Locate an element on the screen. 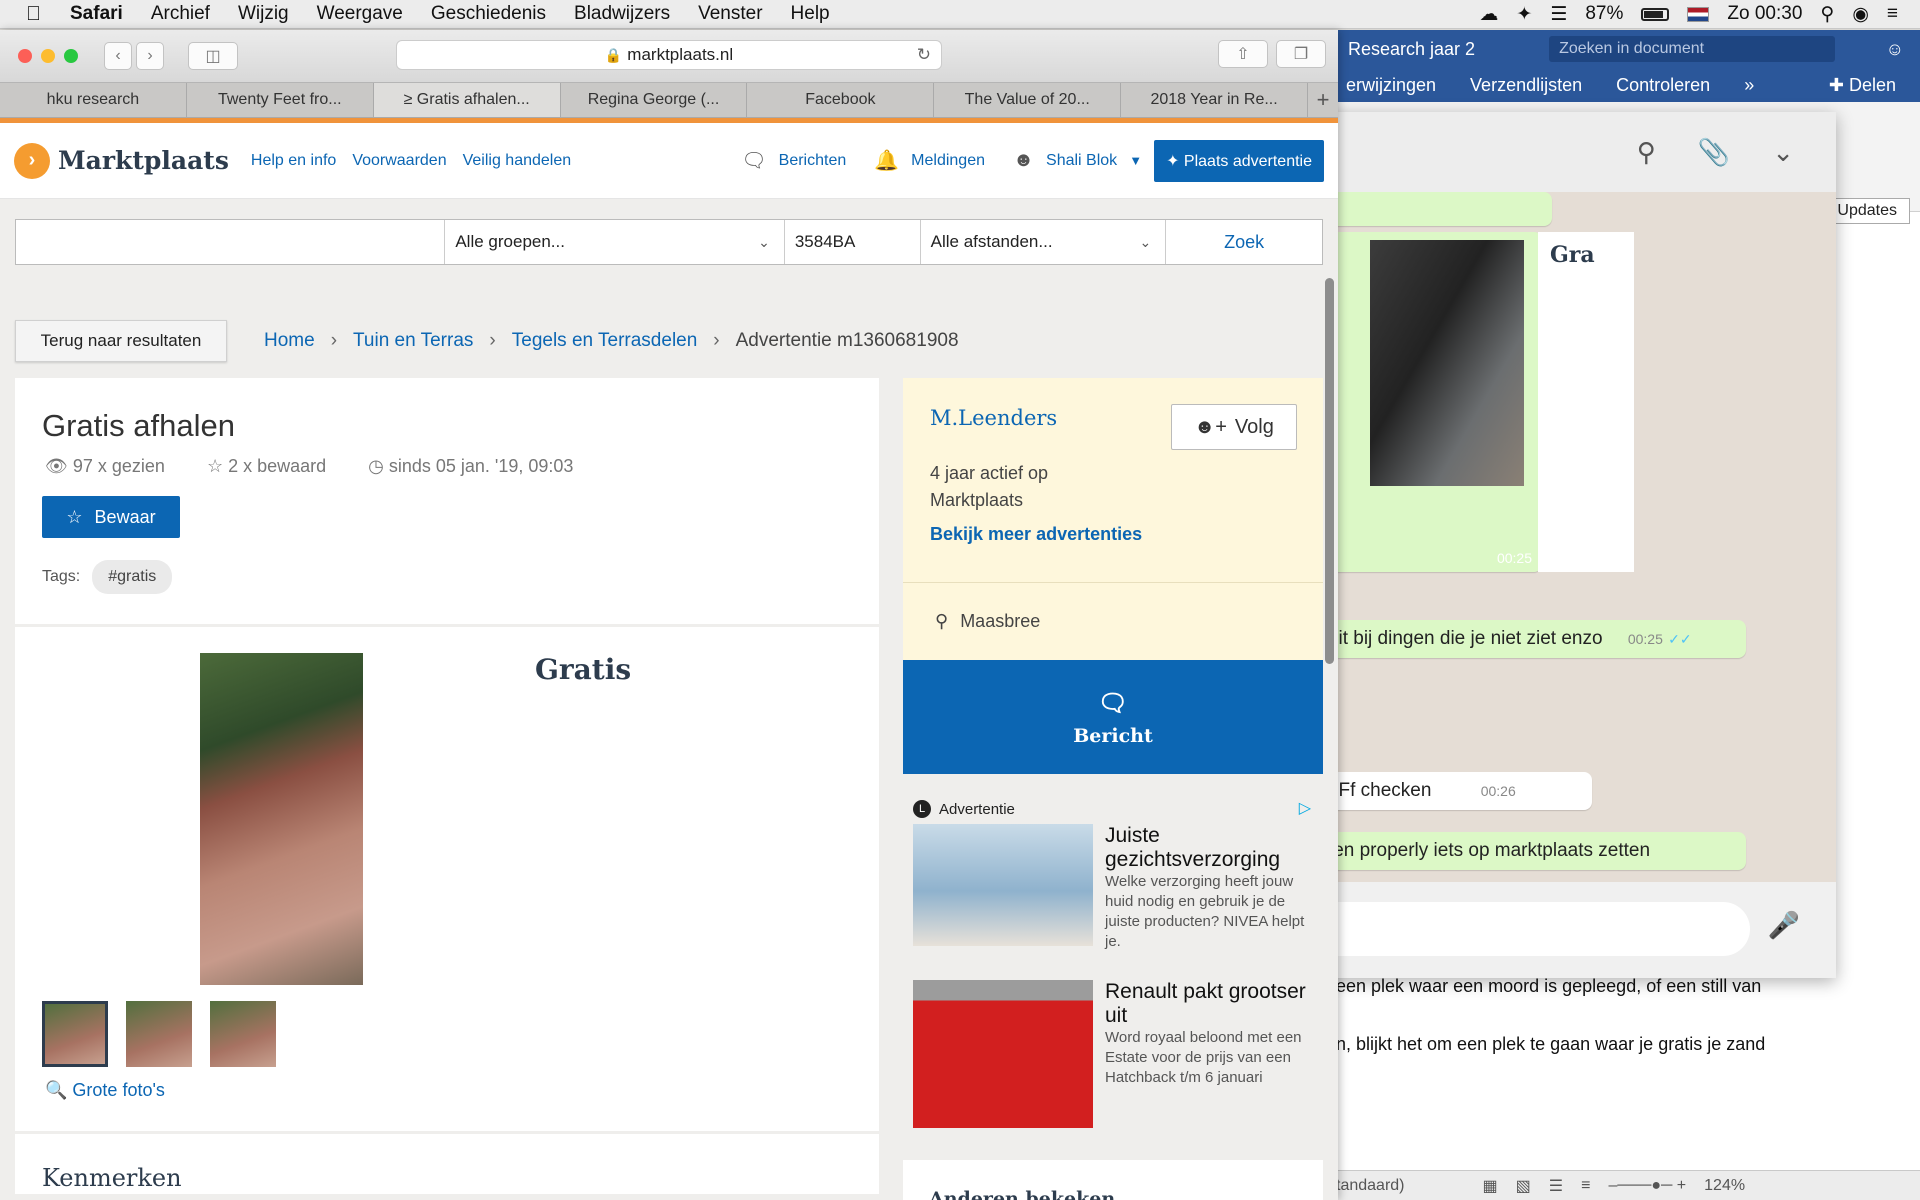 The height and width of the screenshot is (1200, 1920). postcode-input: 3584BA is located at coordinates (853, 242).